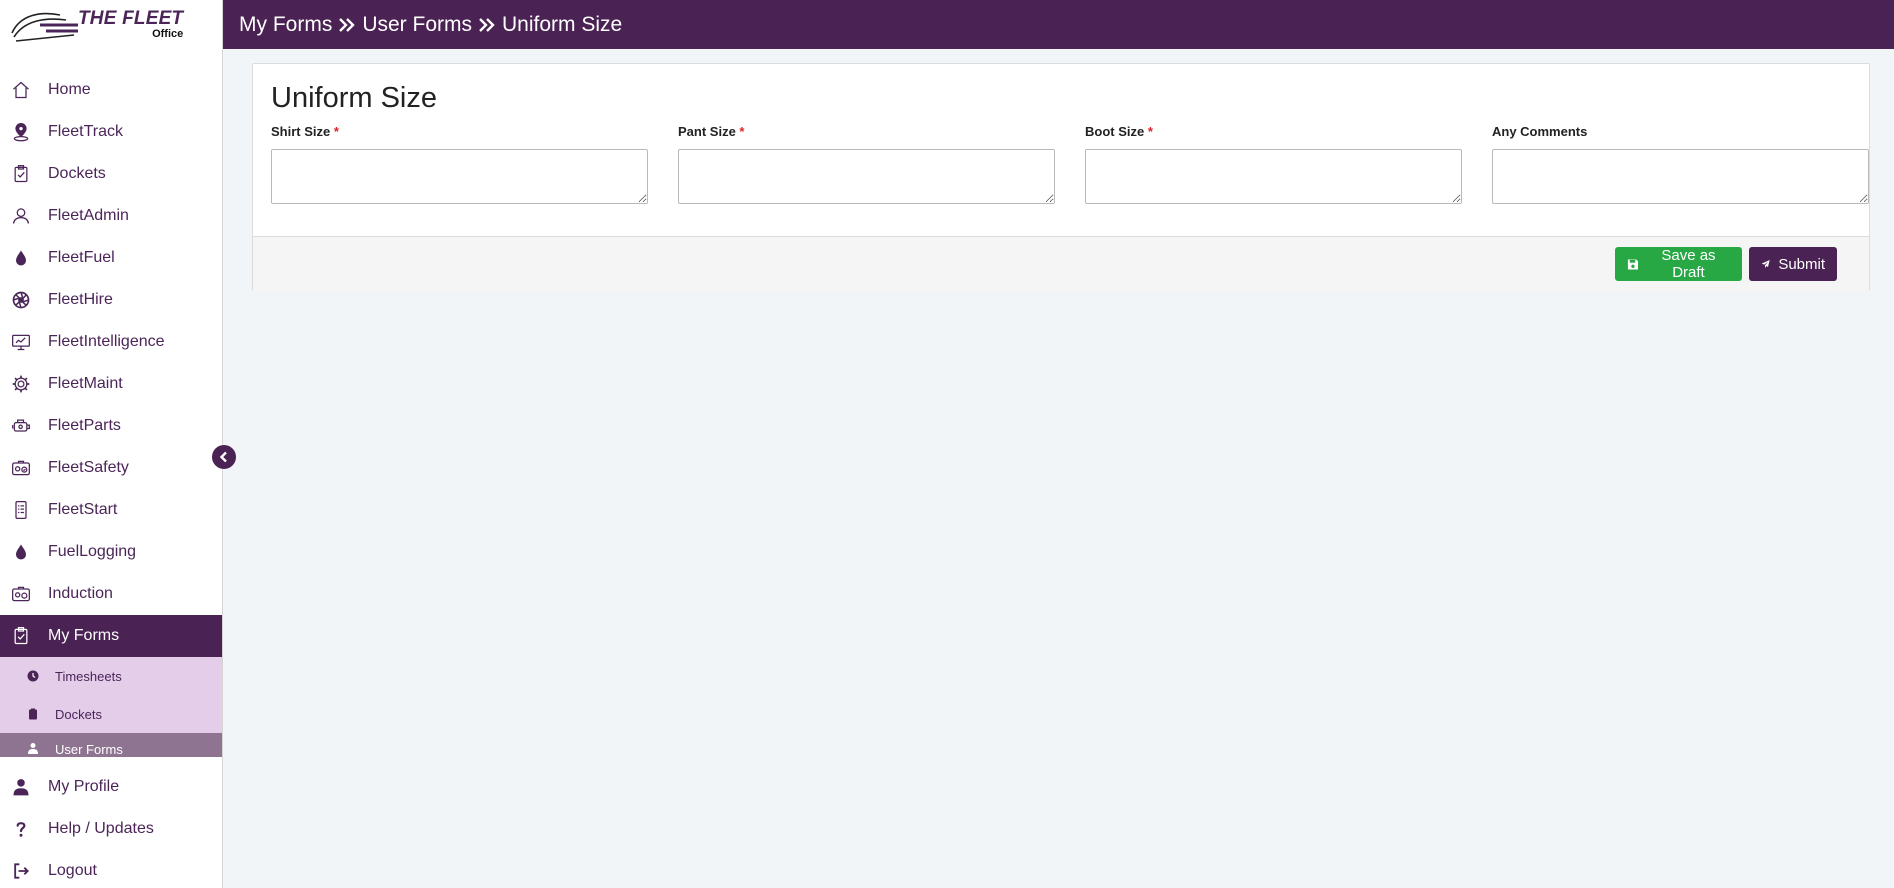 The width and height of the screenshot is (1894, 888). I want to click on sidebar-item-fuellogging: FuelLogging, so click(111, 552).